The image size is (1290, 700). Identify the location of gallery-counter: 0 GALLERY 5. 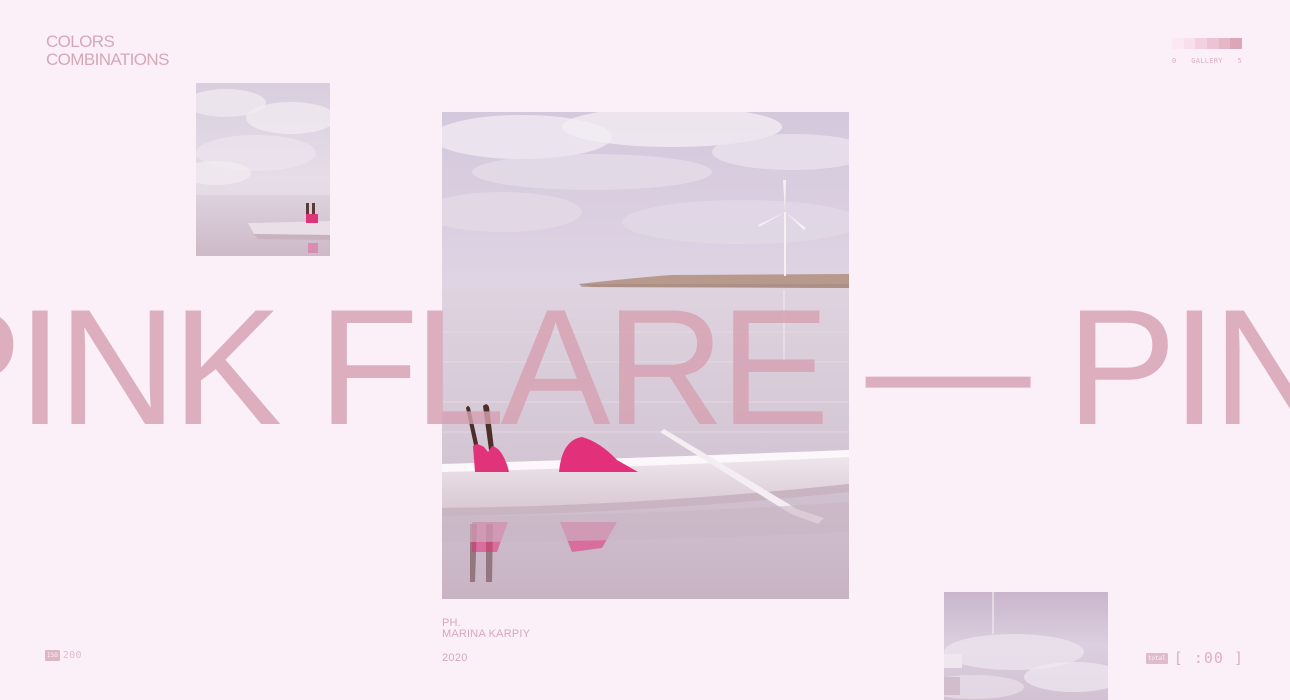
(1207, 61).